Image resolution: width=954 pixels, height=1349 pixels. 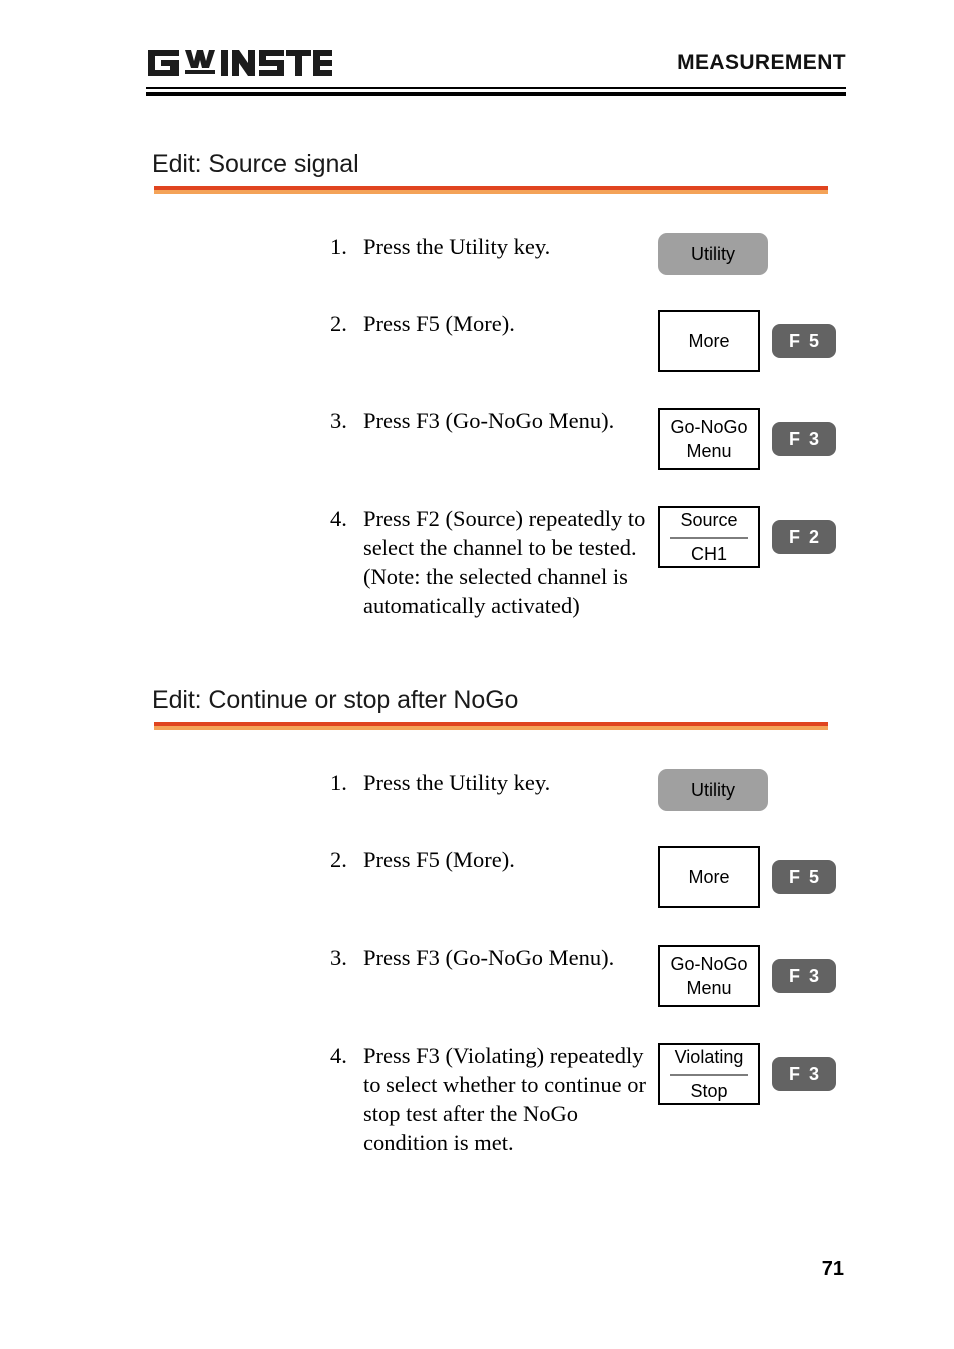 I want to click on header-section-title: MEASUREMENT, so click(x=761, y=62).